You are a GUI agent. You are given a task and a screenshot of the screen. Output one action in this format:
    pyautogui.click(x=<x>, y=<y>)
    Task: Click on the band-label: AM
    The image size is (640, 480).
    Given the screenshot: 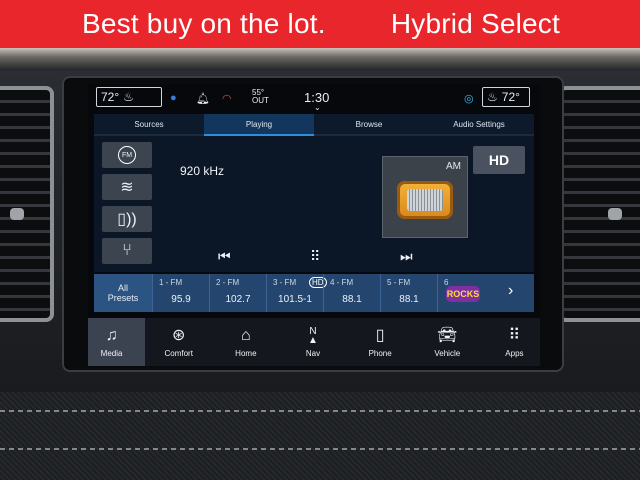 What is the action you would take?
    pyautogui.click(x=453, y=166)
    